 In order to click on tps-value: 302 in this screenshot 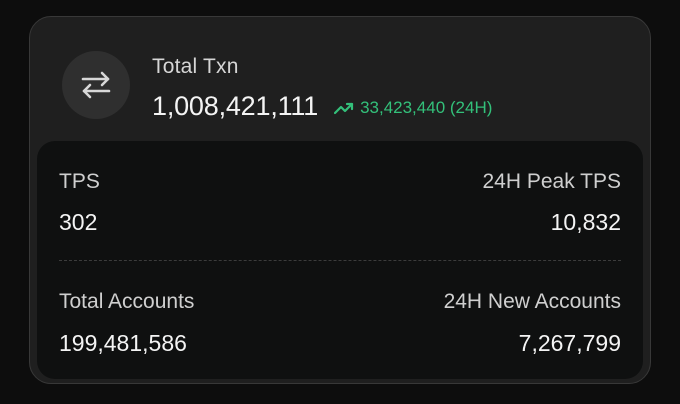, I will do `click(78, 222)`.